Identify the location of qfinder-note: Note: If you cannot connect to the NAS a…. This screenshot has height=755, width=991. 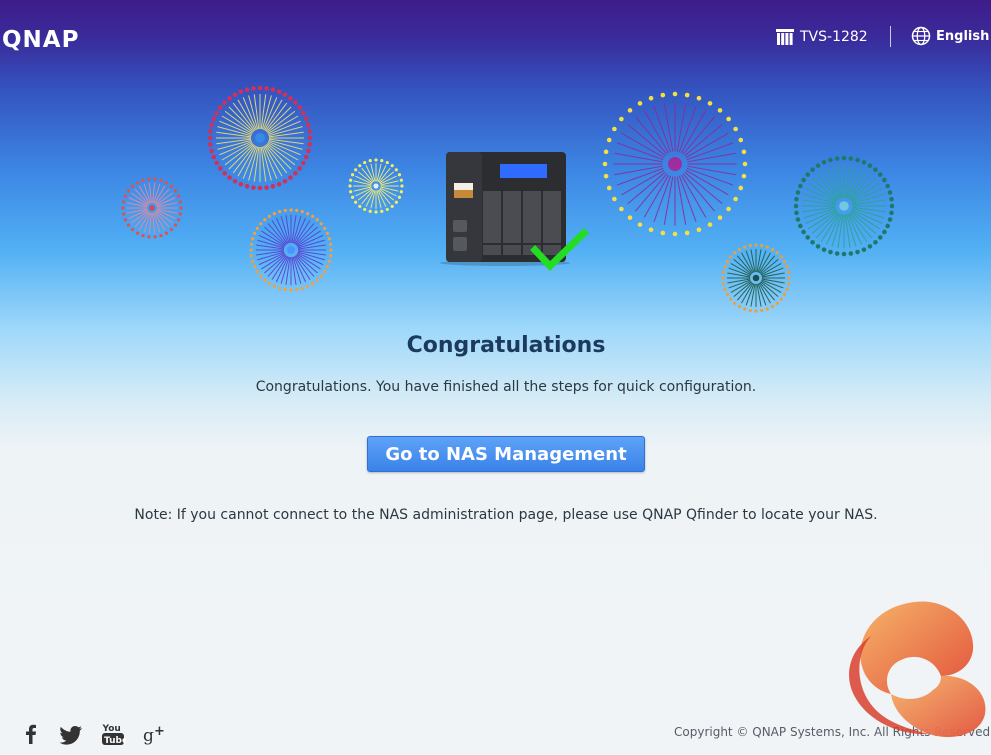
(506, 515).